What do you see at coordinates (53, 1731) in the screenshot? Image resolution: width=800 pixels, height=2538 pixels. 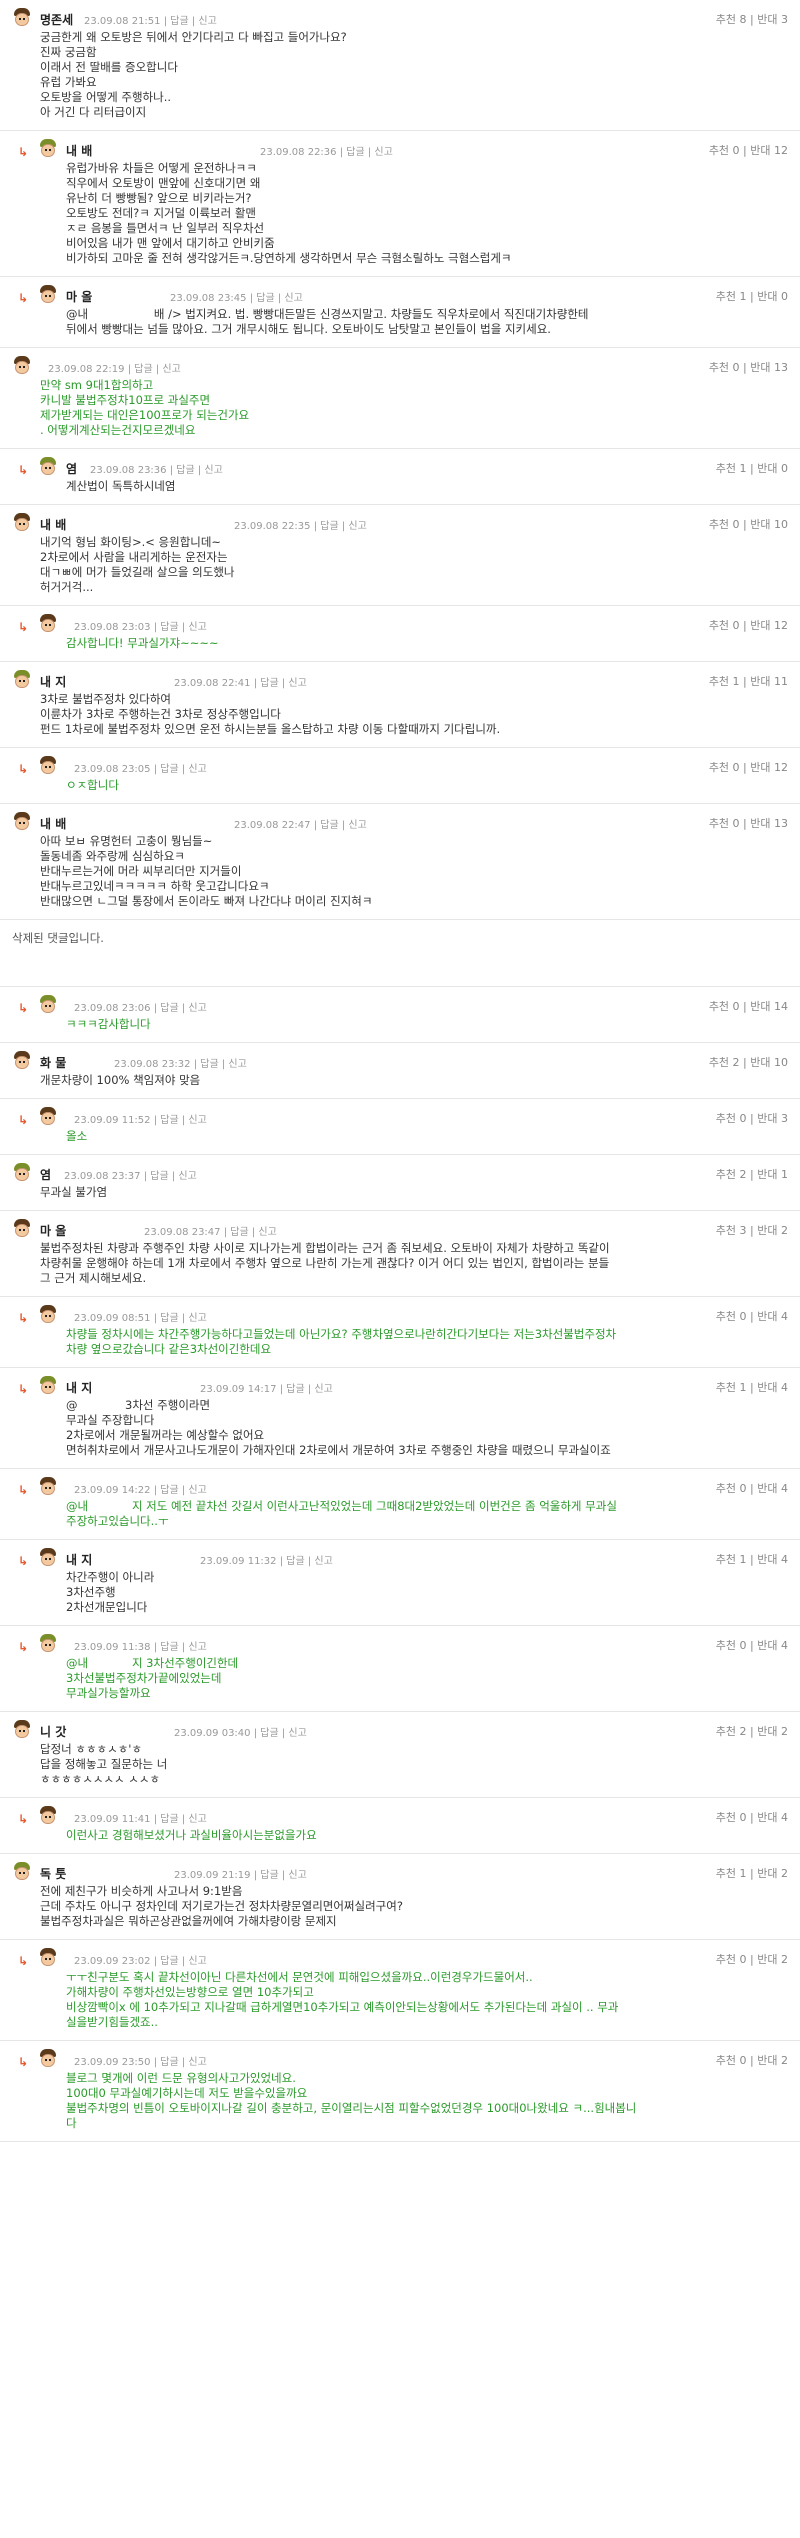 I see `nickname: 니 갓` at bounding box center [53, 1731].